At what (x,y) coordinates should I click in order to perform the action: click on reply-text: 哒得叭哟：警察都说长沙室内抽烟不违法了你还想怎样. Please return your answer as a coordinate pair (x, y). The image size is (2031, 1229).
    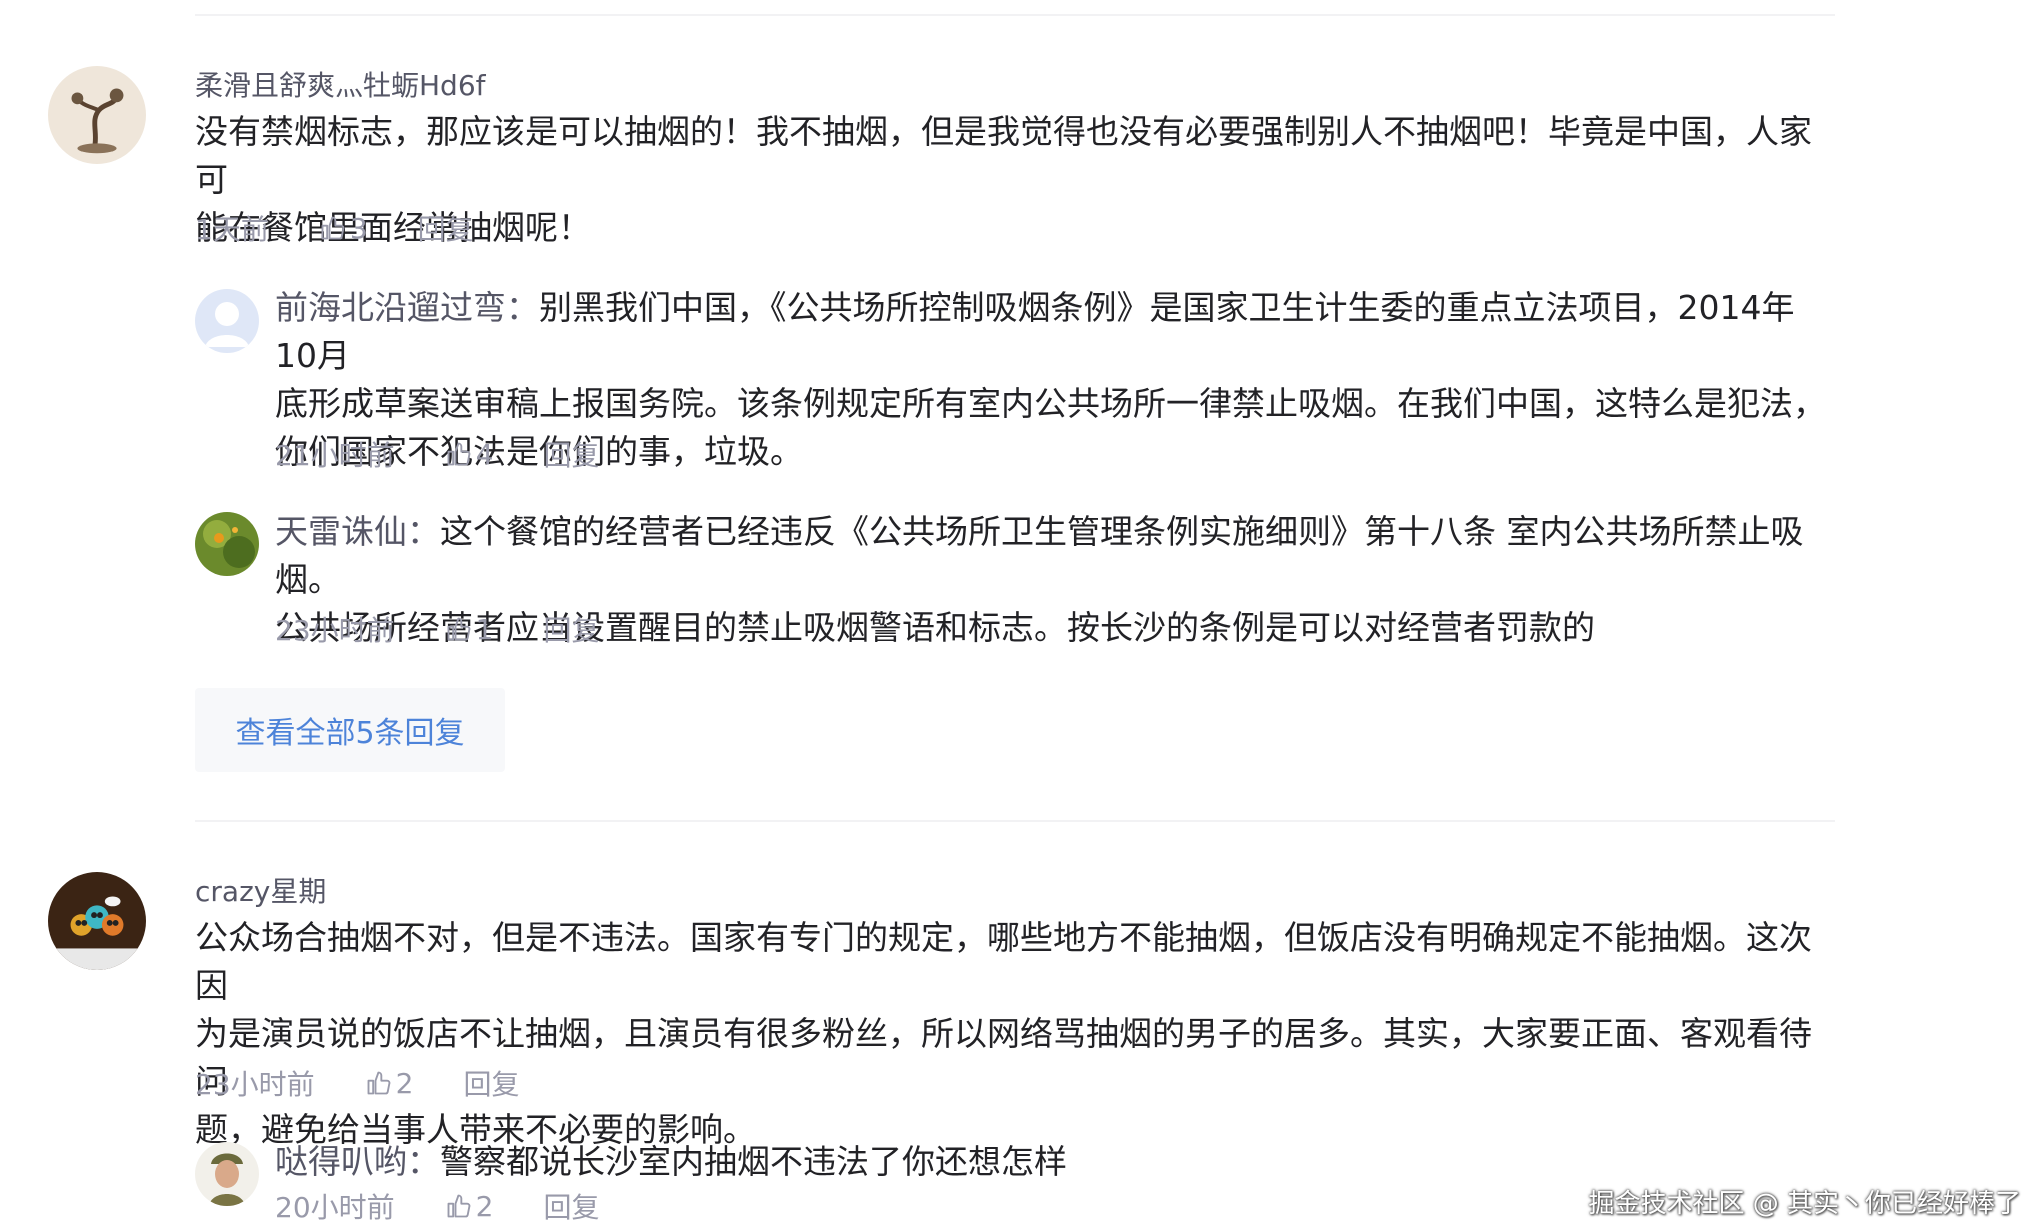
    Looking at the image, I should click on (1055, 1162).